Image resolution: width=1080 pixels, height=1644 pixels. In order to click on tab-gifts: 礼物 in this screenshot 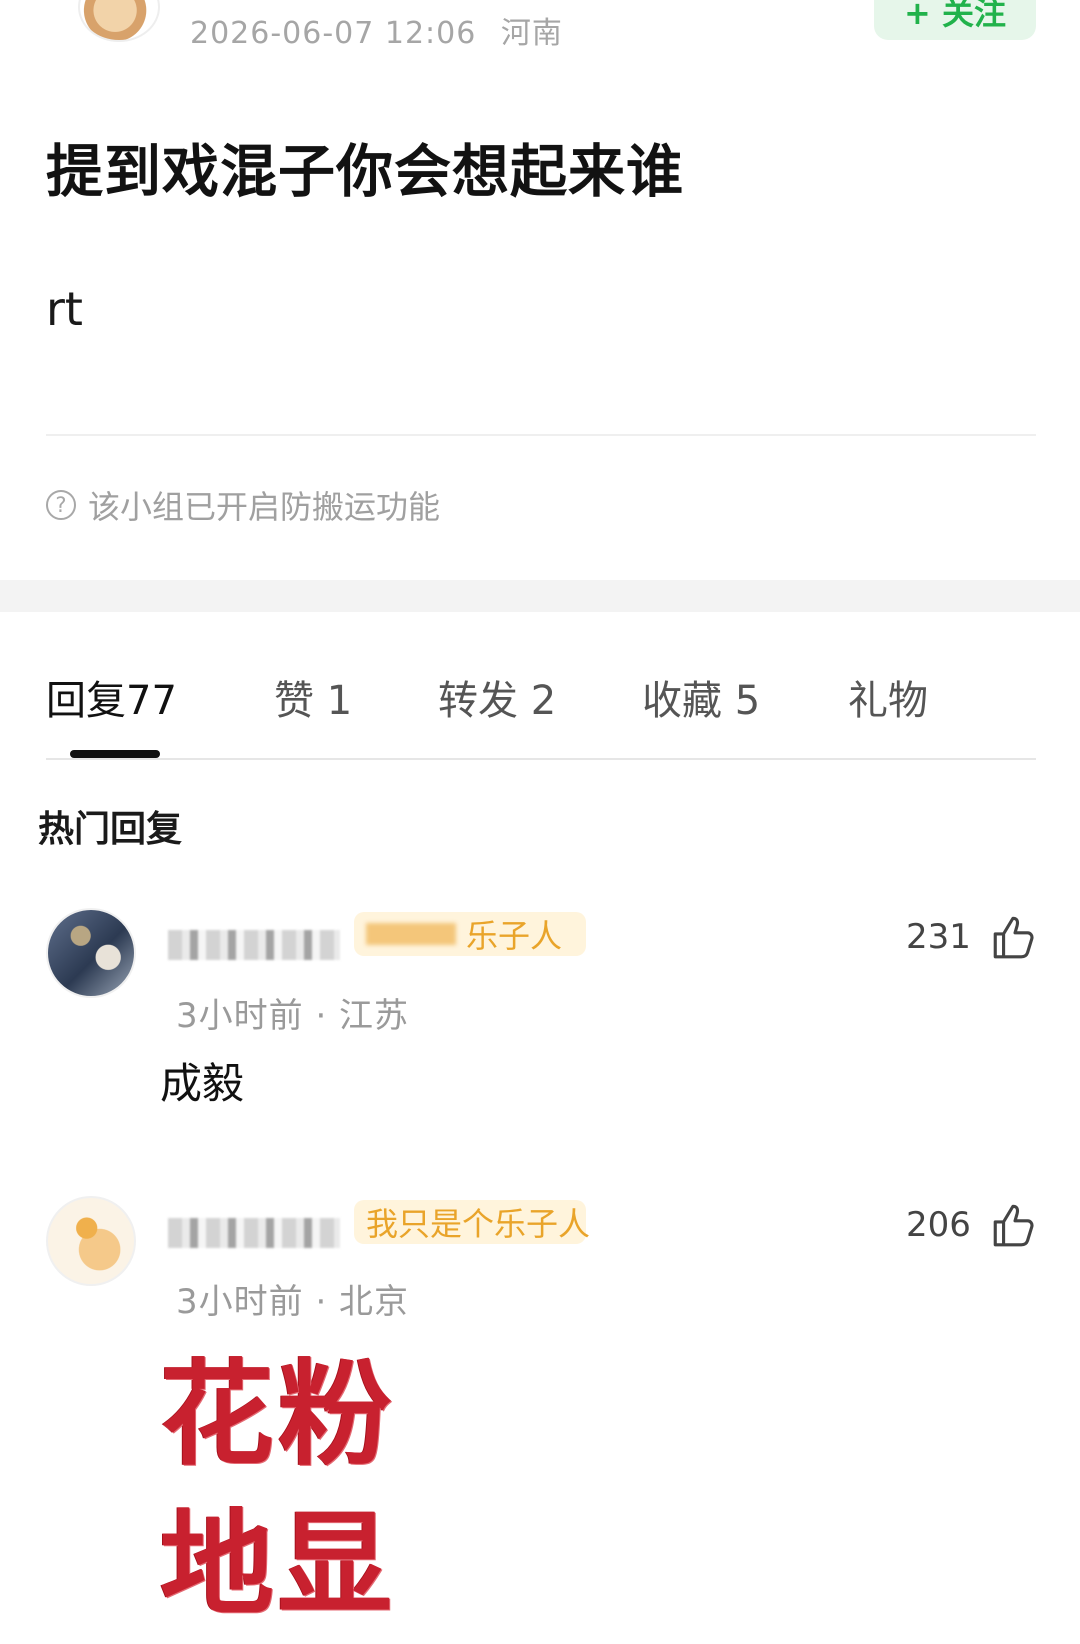, I will do `click(888, 697)`.